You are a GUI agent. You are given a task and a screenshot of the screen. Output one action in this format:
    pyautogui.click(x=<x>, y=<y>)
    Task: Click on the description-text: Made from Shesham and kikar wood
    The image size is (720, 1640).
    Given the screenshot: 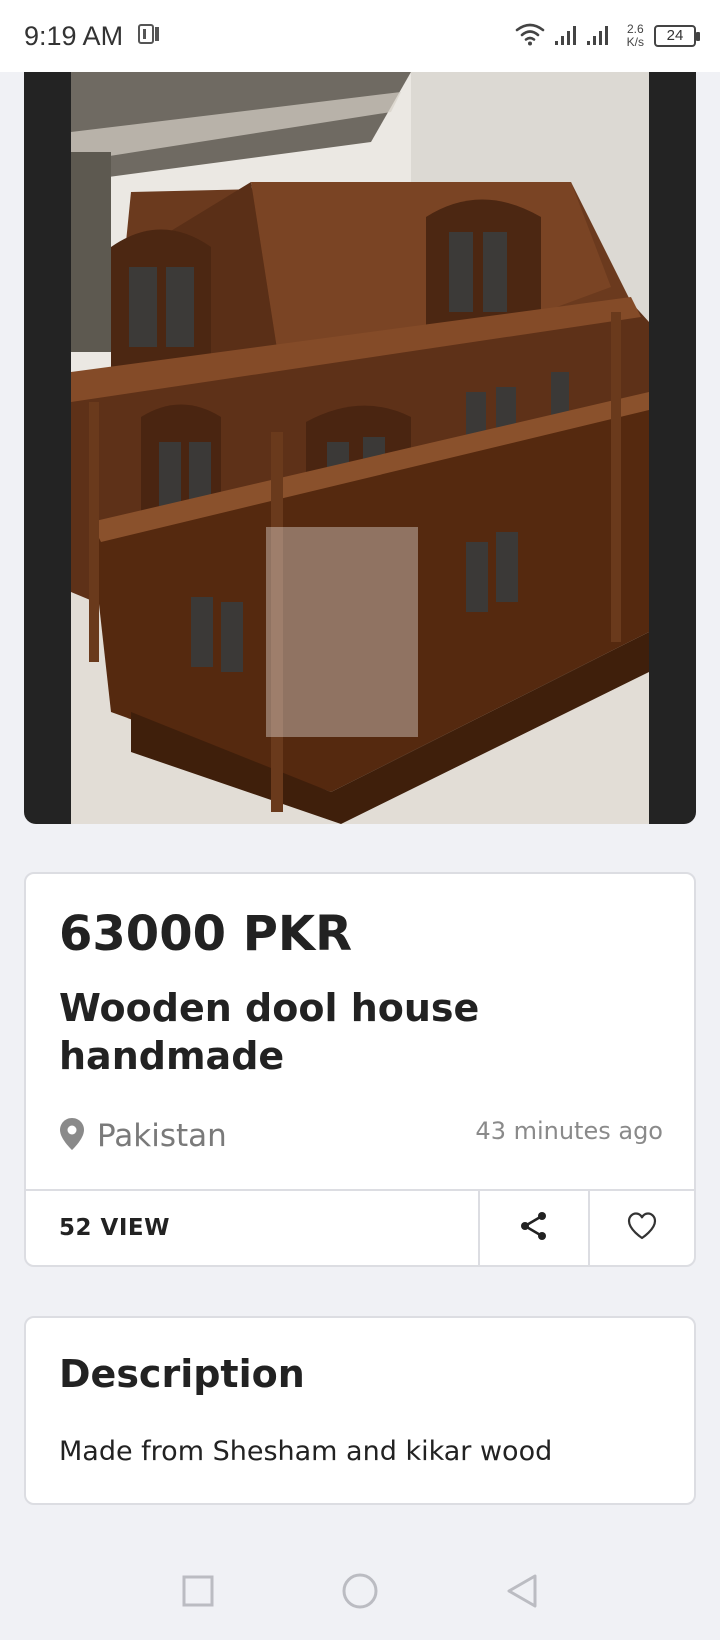 What is the action you would take?
    pyautogui.click(x=306, y=1451)
    